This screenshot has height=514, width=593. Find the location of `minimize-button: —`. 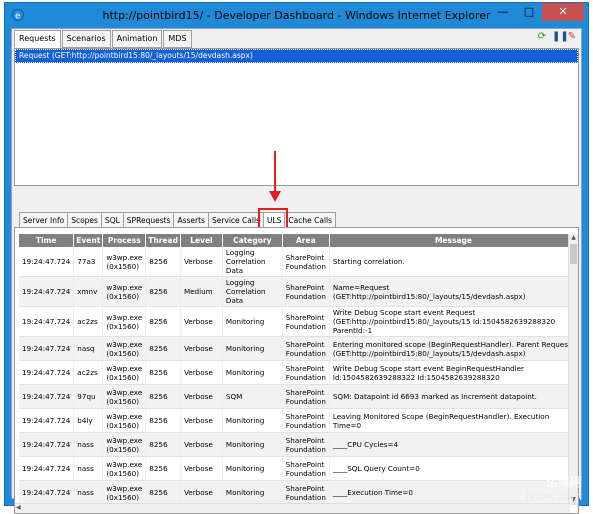

minimize-button: — is located at coordinates (503, 12).